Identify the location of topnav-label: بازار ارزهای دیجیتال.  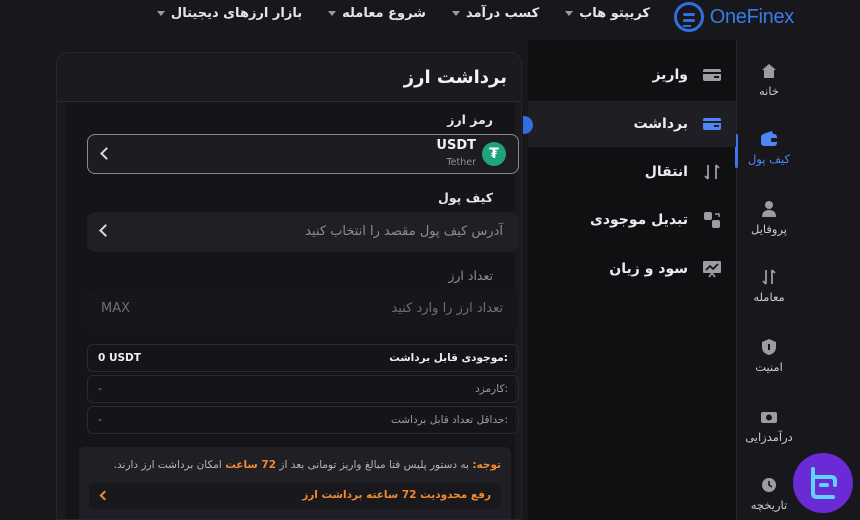
(236, 13).